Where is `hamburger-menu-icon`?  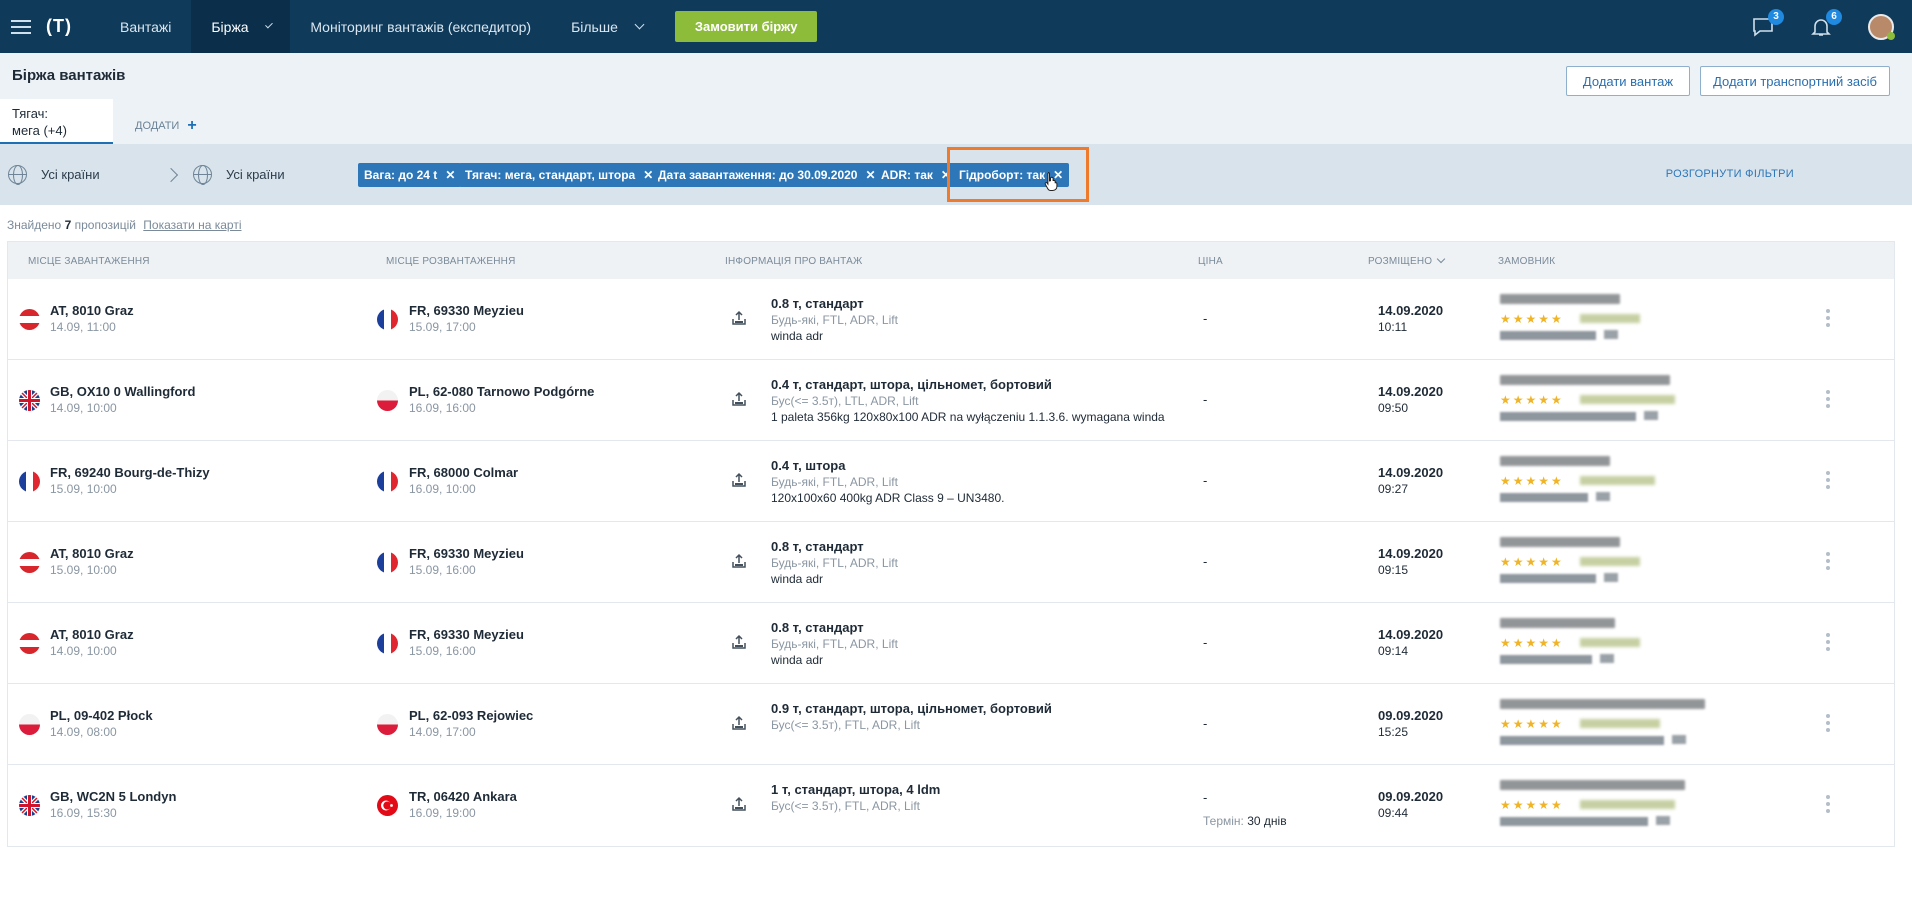 hamburger-menu-icon is located at coordinates (21, 26).